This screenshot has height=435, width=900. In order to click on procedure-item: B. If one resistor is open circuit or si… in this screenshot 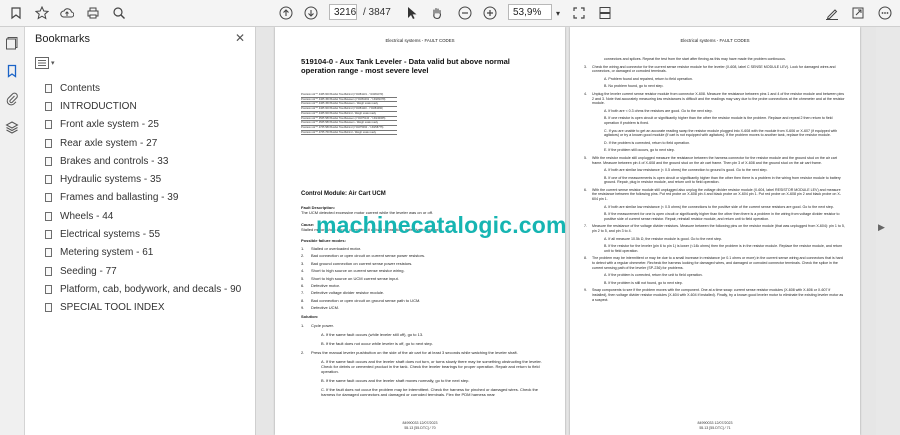, I will do `click(715, 120)`.